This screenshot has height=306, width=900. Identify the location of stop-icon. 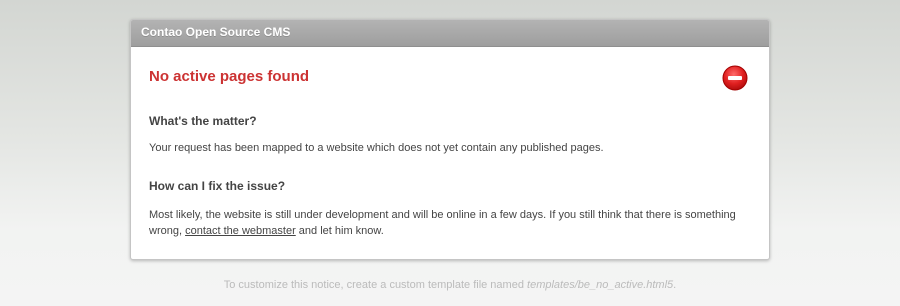
(735, 78).